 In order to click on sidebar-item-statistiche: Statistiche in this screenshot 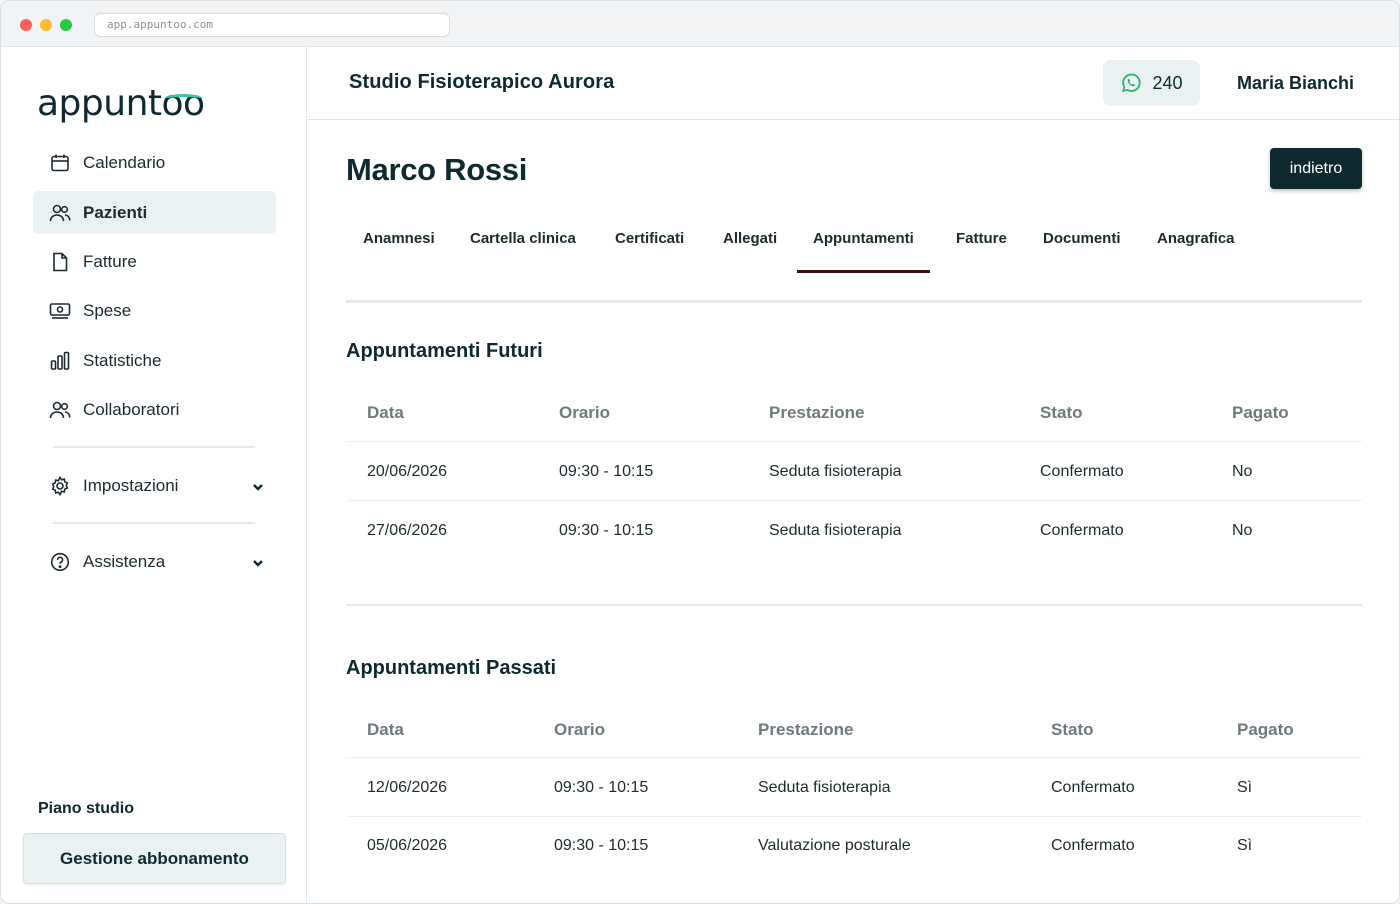, I will do `click(154, 360)`.